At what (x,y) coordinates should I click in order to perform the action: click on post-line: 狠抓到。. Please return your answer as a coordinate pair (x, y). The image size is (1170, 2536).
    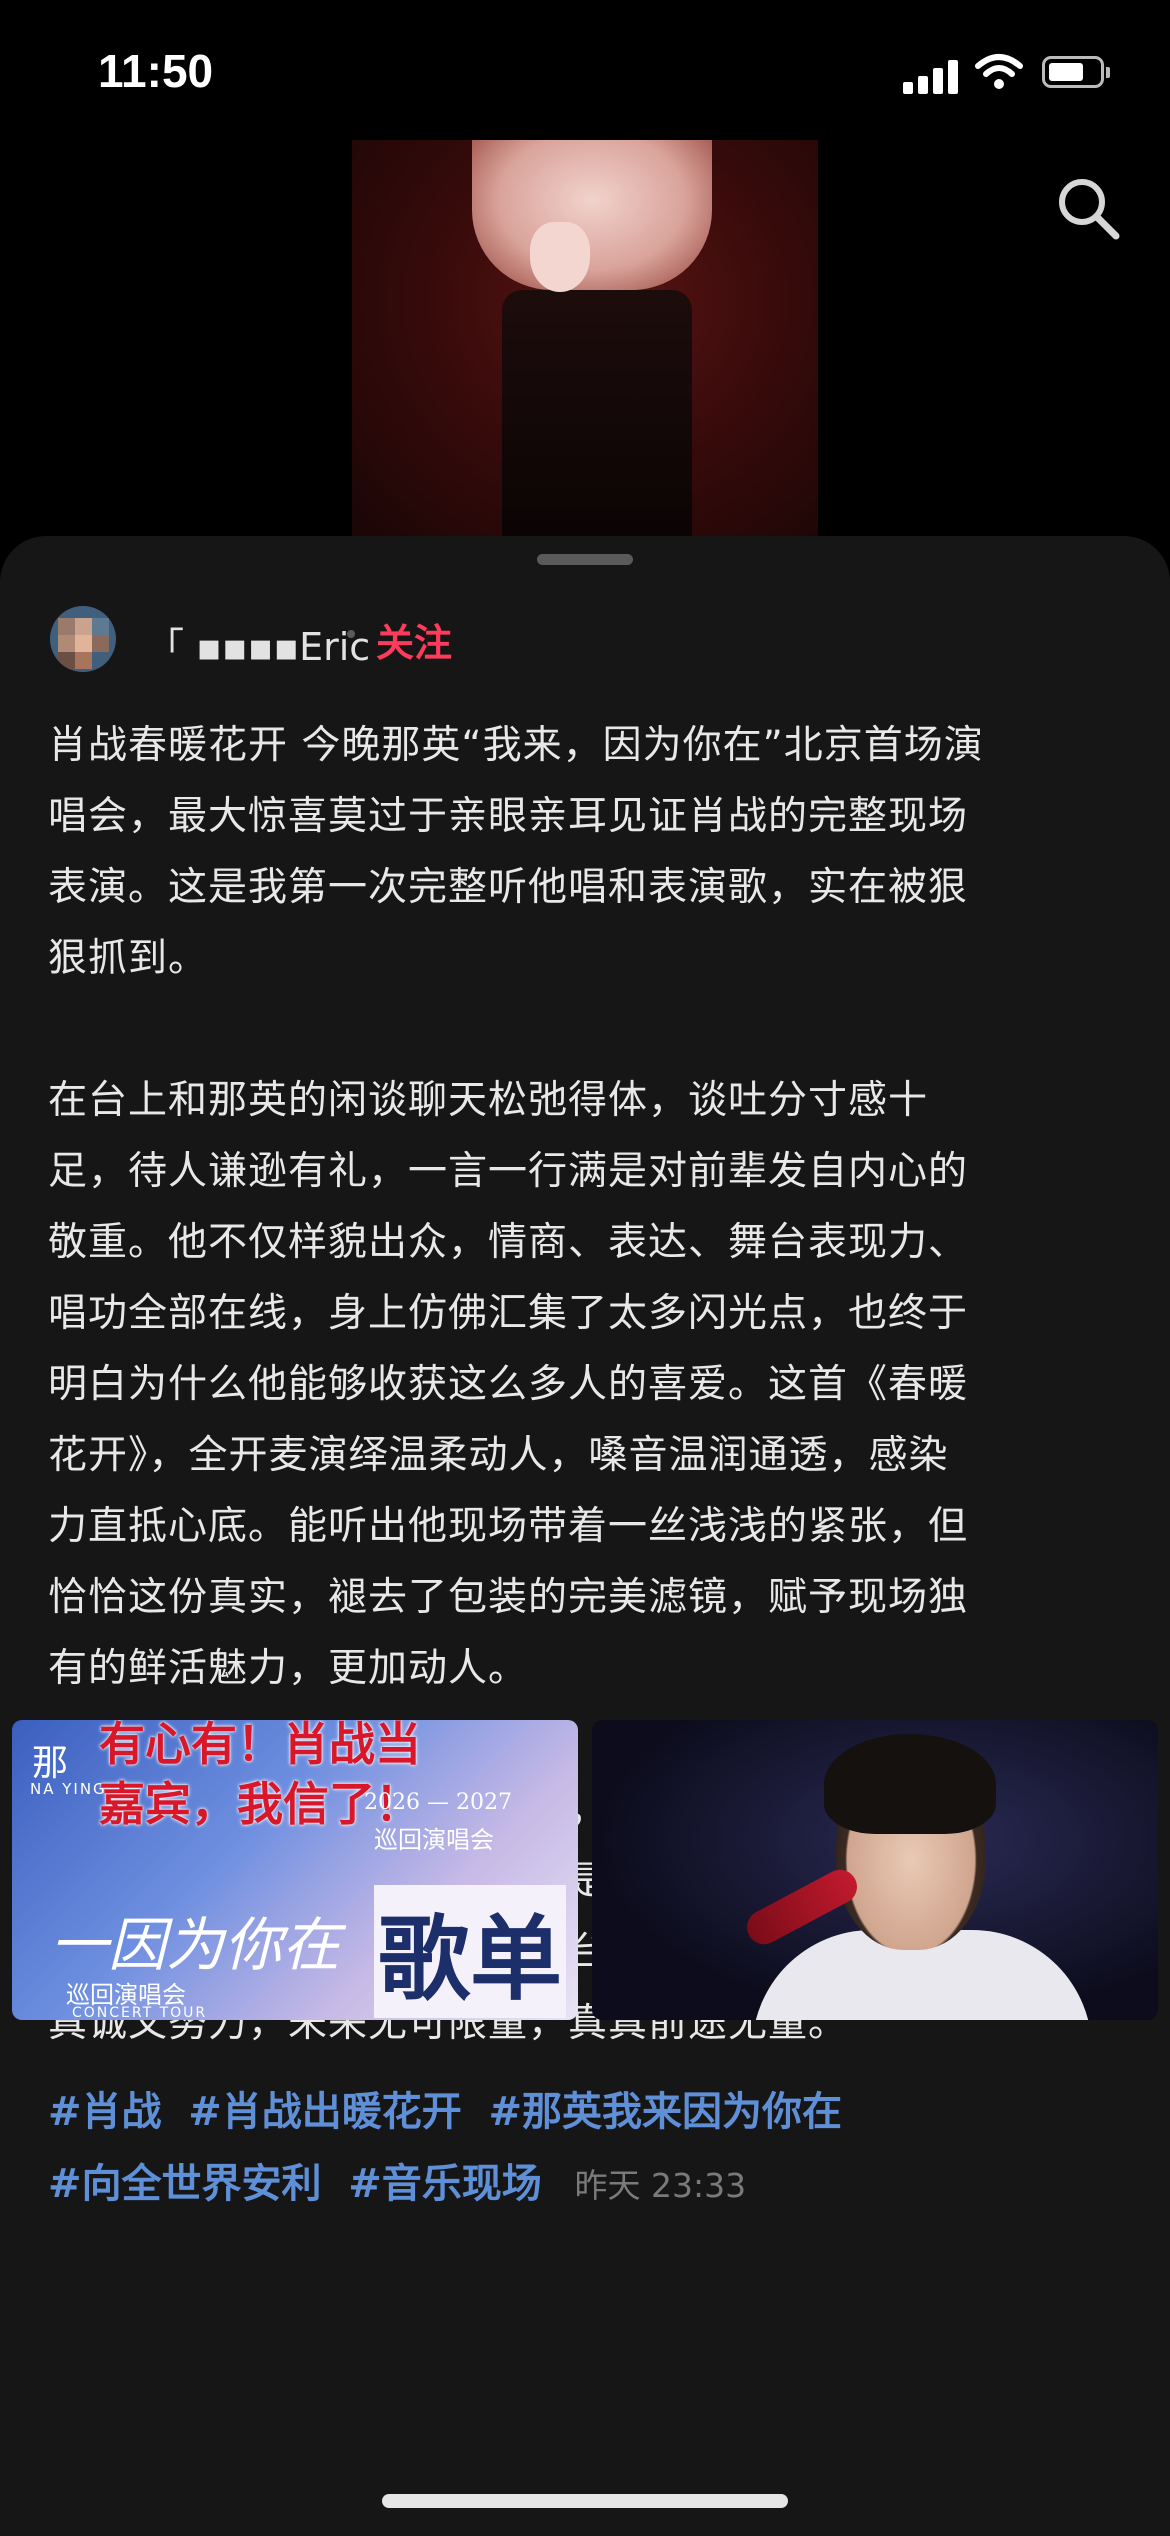
    Looking at the image, I should click on (128, 958).